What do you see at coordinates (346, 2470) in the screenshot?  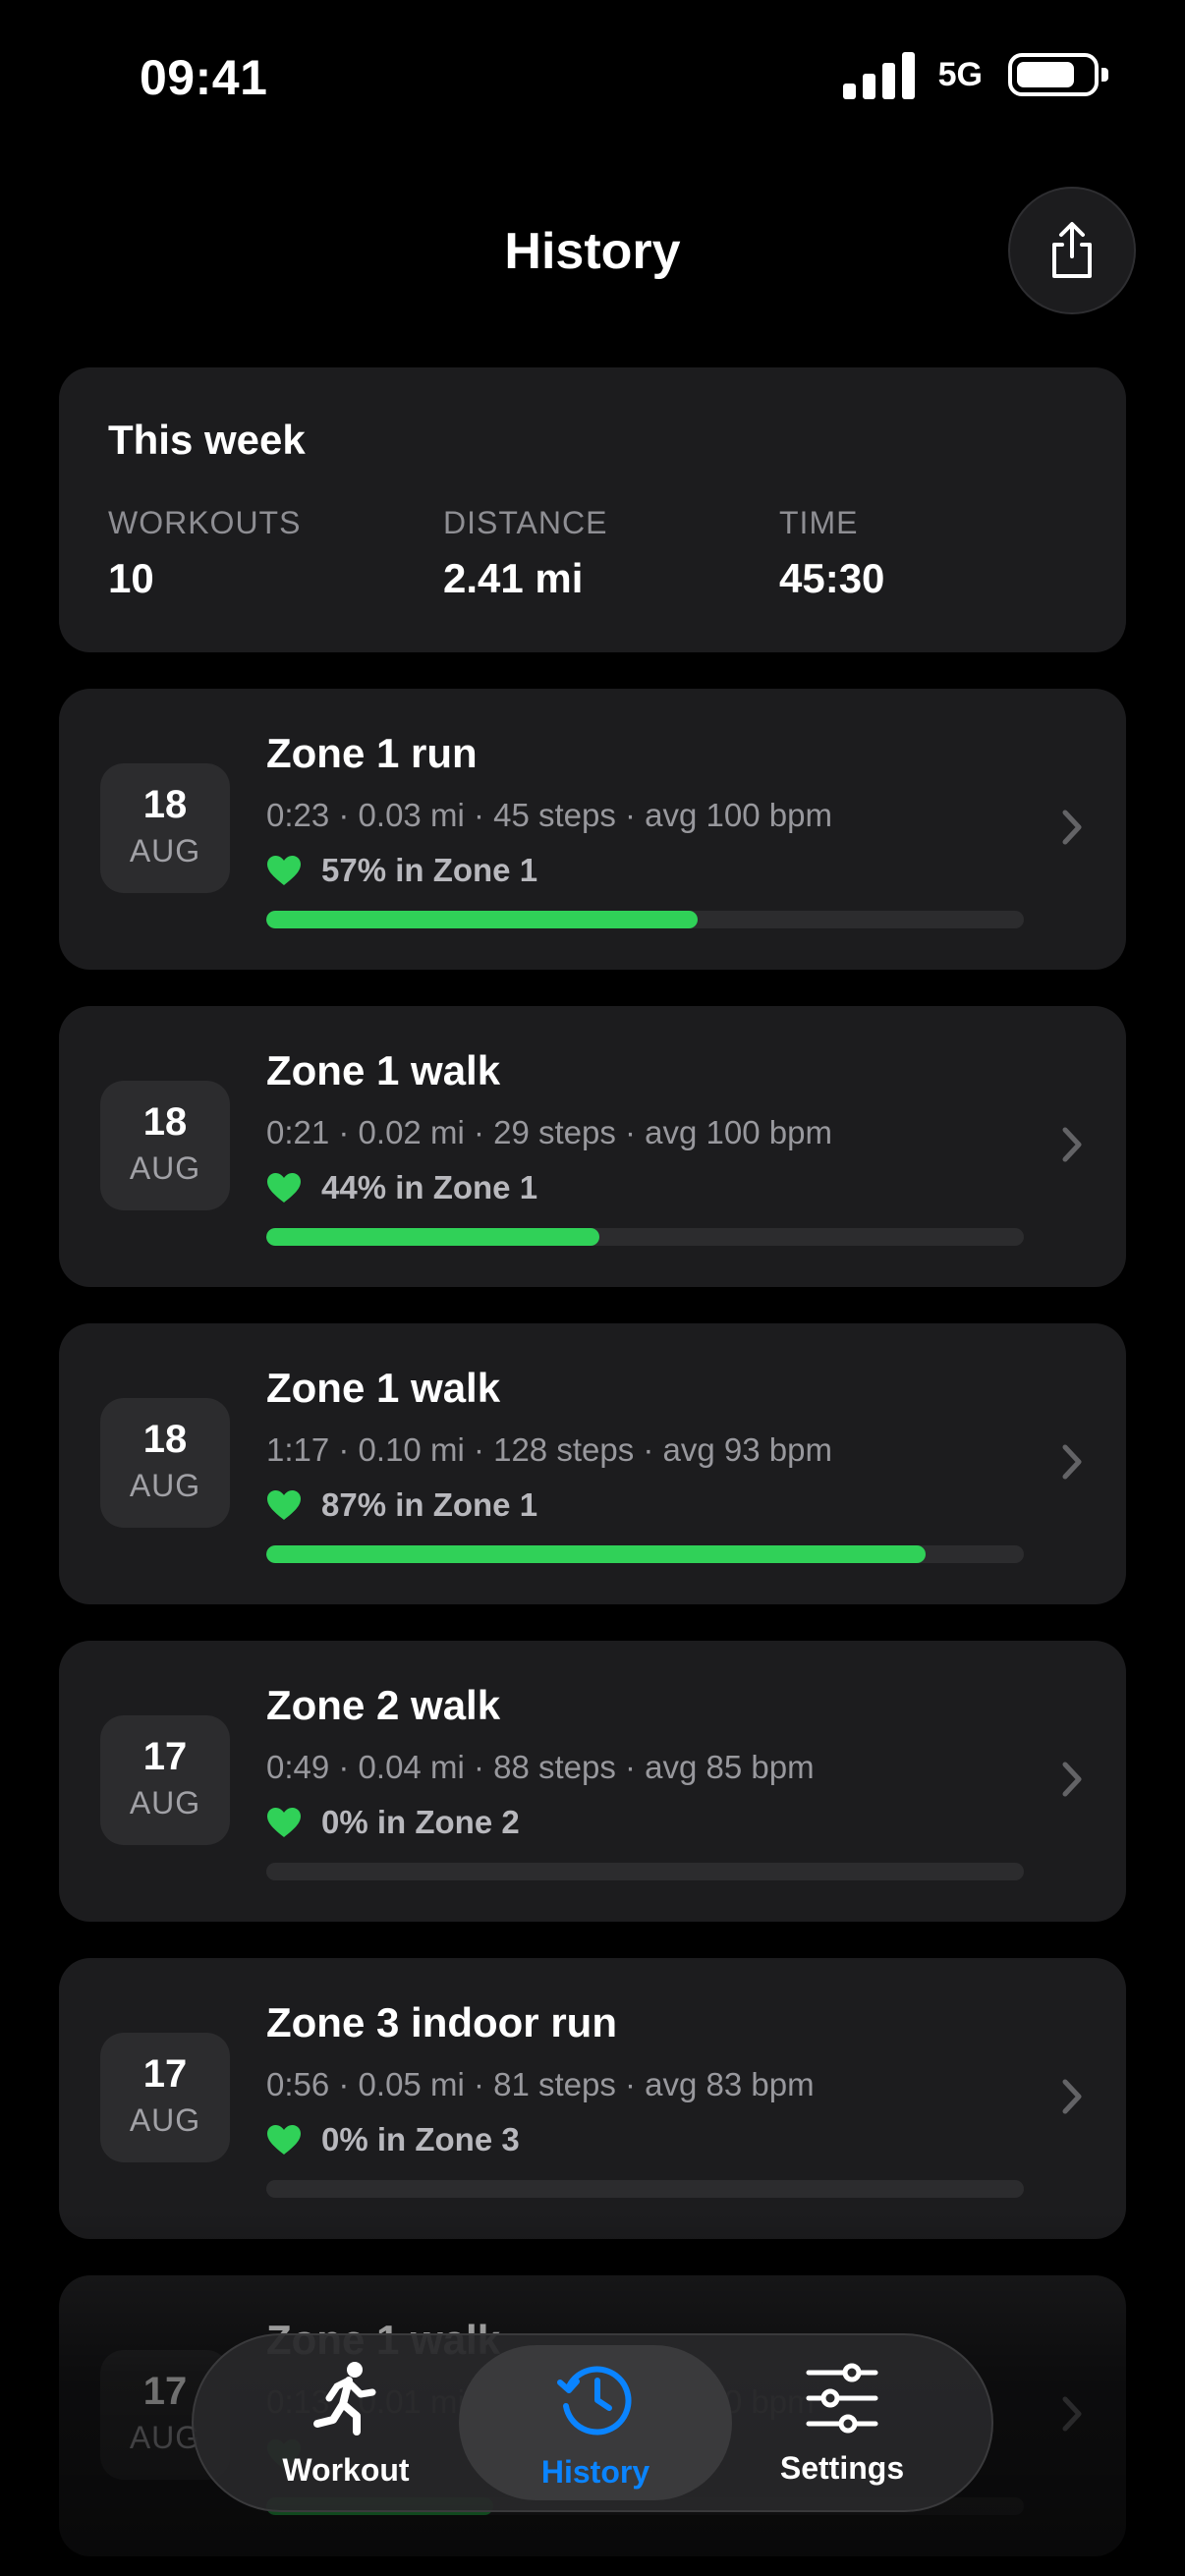 I see `tab-label: Workout` at bounding box center [346, 2470].